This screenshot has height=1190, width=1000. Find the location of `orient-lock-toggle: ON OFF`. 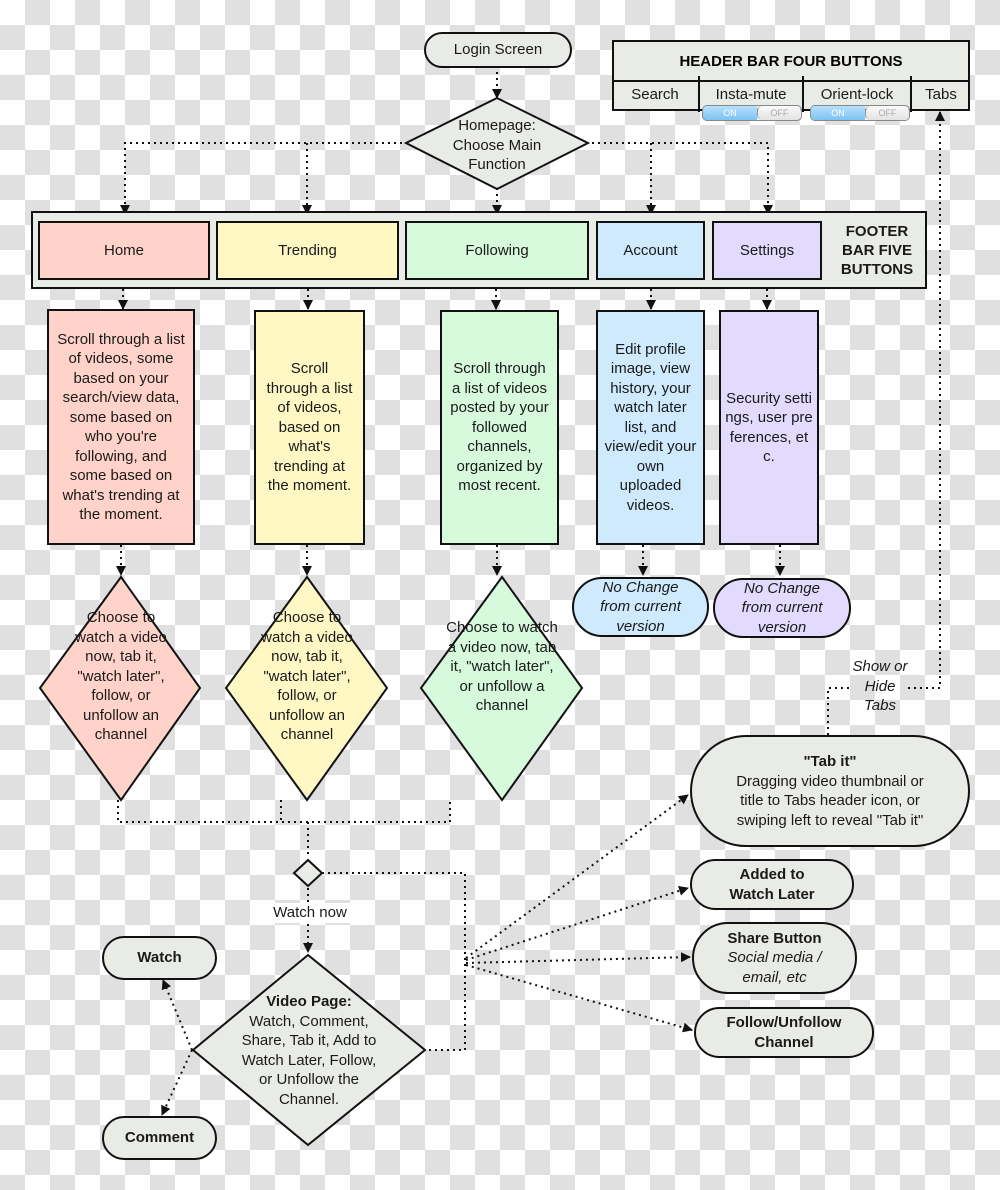

orient-lock-toggle: ON OFF is located at coordinates (860, 113).